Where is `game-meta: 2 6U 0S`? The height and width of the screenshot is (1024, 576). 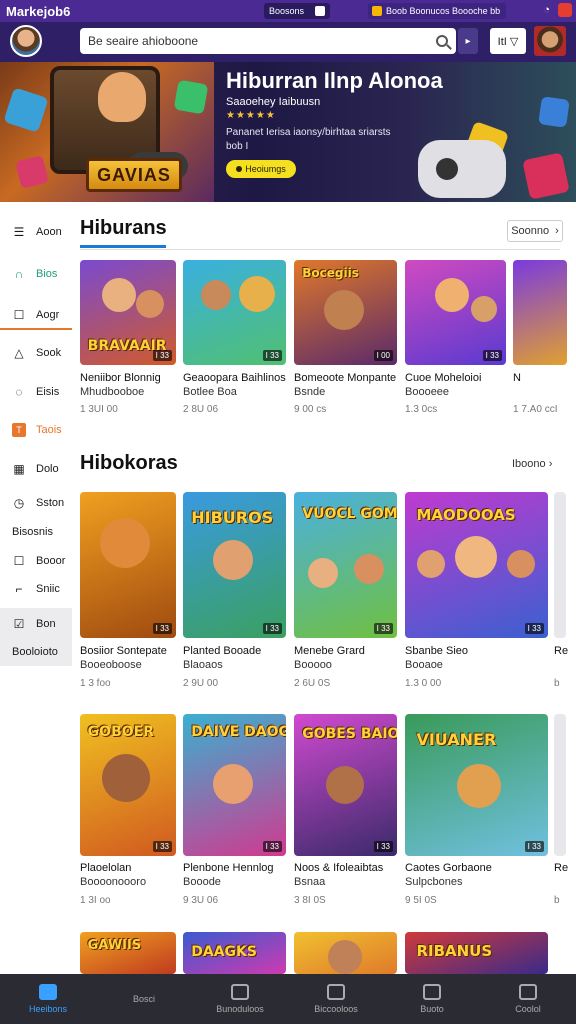
game-meta: 2 6U 0S is located at coordinates (312, 683).